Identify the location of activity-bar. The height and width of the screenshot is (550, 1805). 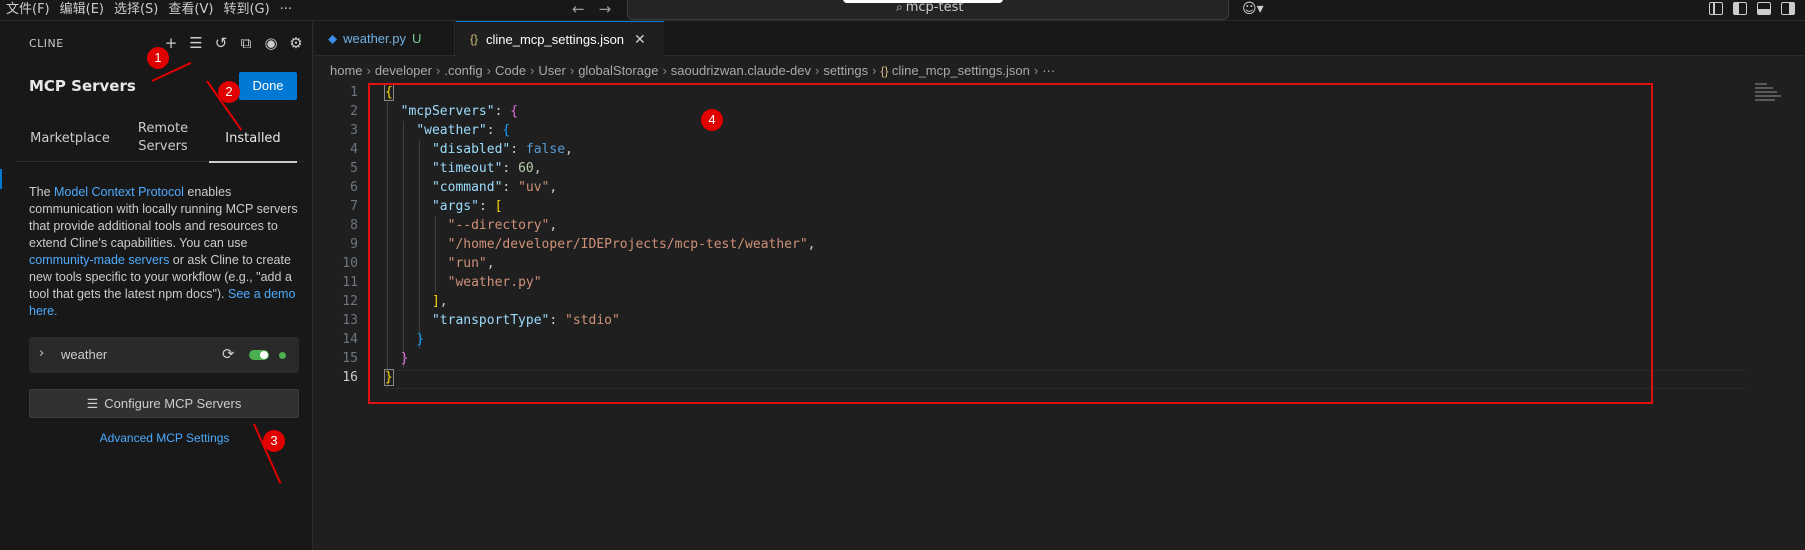
(4, 285).